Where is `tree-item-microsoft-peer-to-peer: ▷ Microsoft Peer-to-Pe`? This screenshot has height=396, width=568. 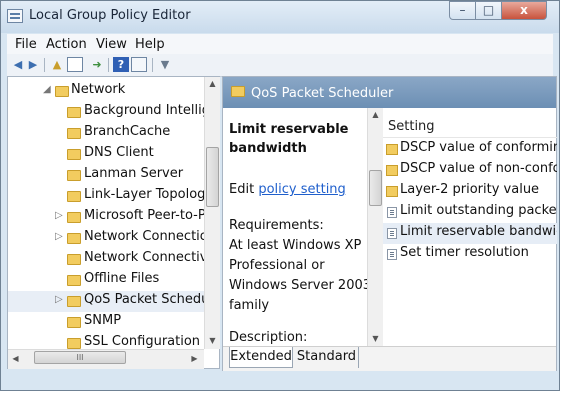 tree-item-microsoft-peer-to-peer: ▷ Microsoft Peer-to-Pe is located at coordinates (106, 217).